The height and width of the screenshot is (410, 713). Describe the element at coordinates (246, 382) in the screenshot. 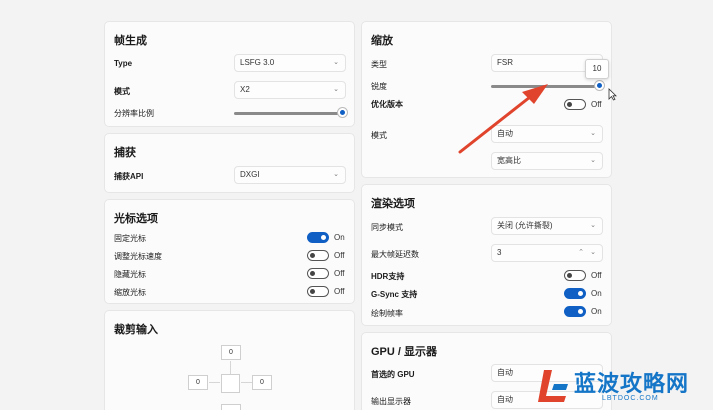

I see `crop-guide-right` at that location.